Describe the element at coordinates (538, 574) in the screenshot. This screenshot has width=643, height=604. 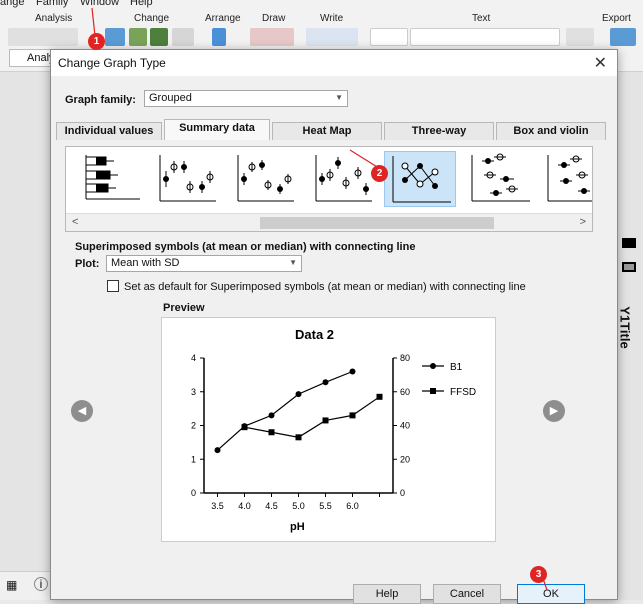
I see `step-badge-3: 3` at that location.